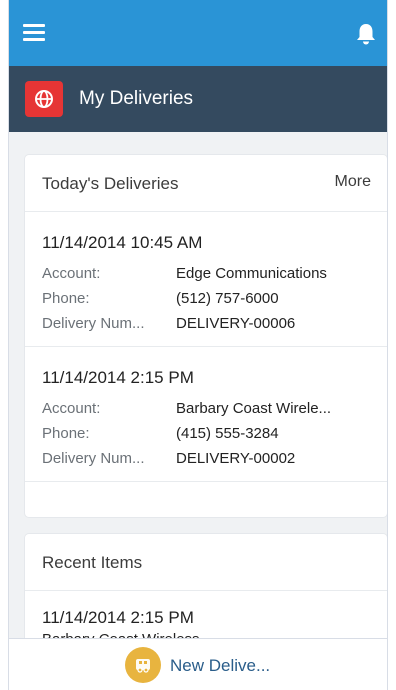 The width and height of the screenshot is (396, 690). I want to click on record-title: 11/14/2014 10:45 AM, so click(122, 242).